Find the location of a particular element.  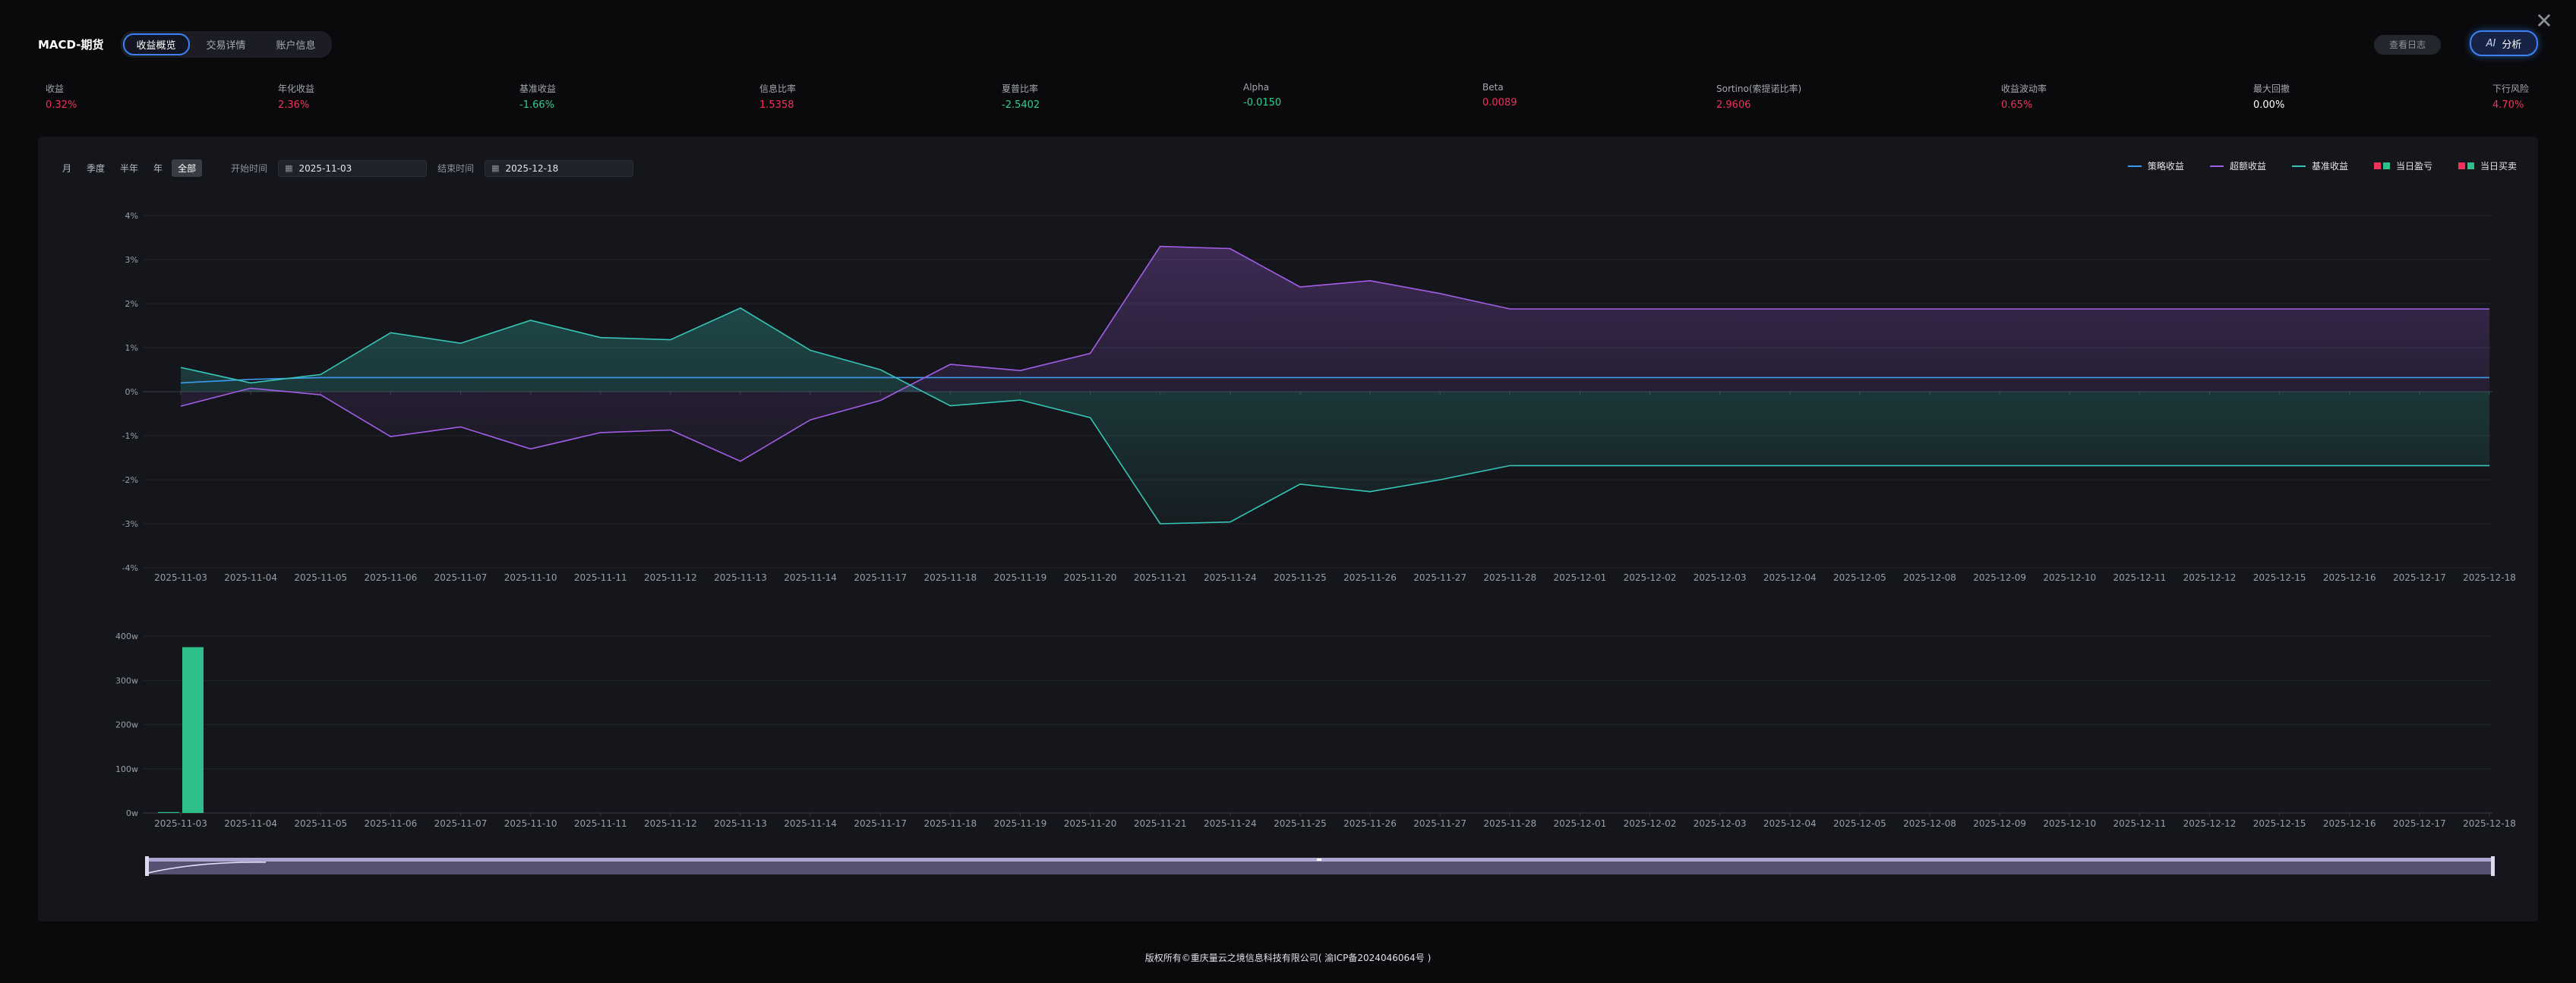

x-tick-label: 2025-11-10 is located at coordinates (530, 577).